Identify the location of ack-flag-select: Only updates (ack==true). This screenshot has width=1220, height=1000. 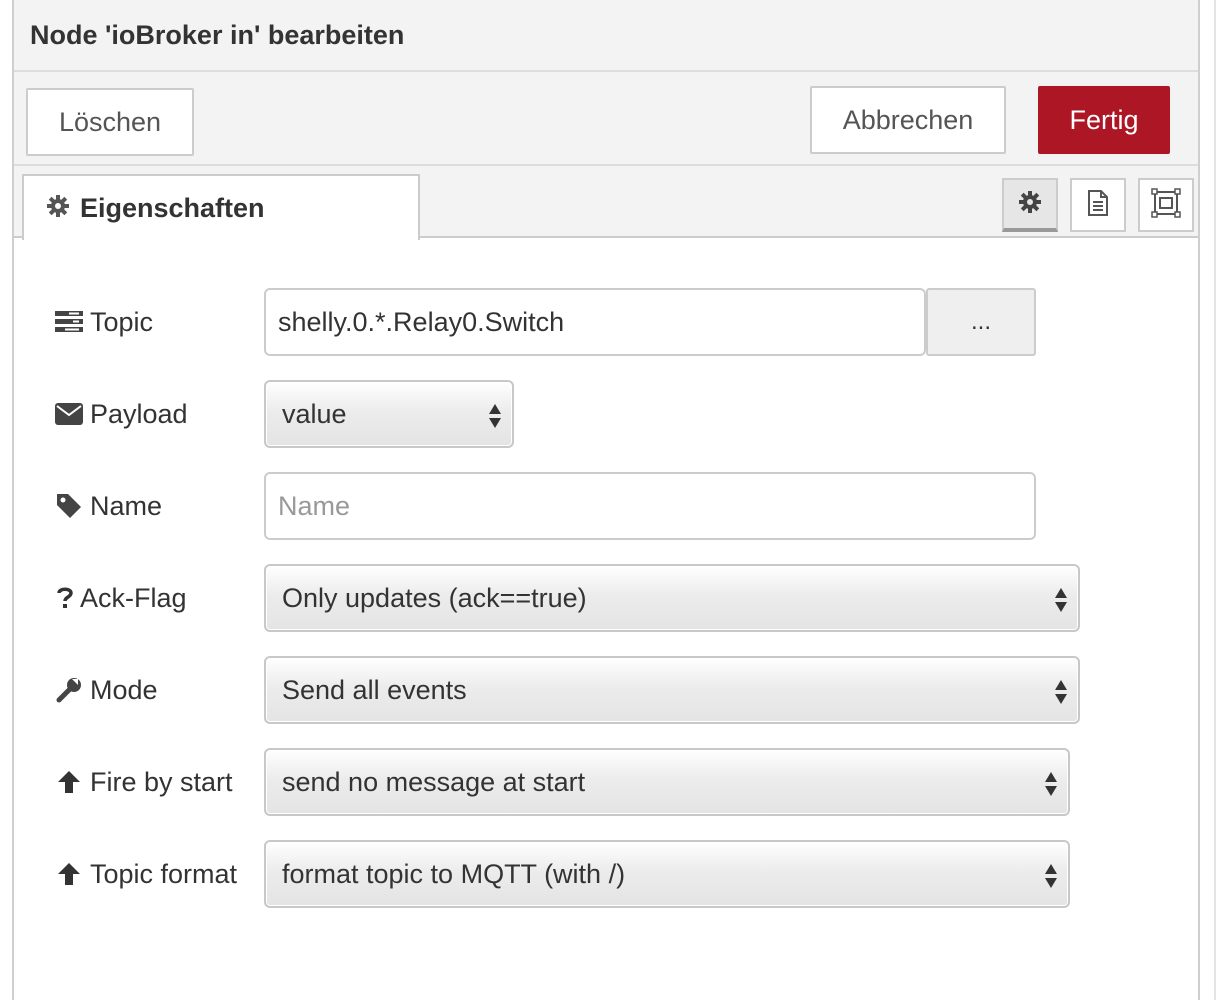
(672, 598).